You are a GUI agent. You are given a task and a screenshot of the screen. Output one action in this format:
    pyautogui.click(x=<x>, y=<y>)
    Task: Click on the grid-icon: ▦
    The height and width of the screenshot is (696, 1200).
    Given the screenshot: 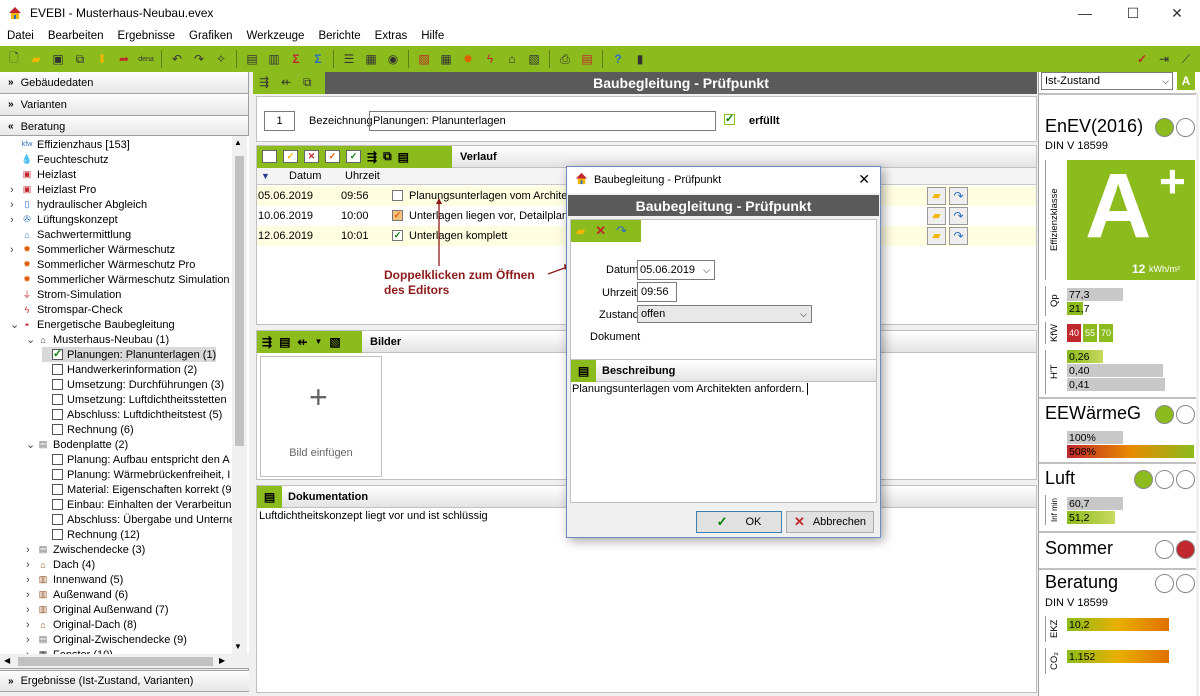 What is the action you would take?
    pyautogui.click(x=371, y=59)
    